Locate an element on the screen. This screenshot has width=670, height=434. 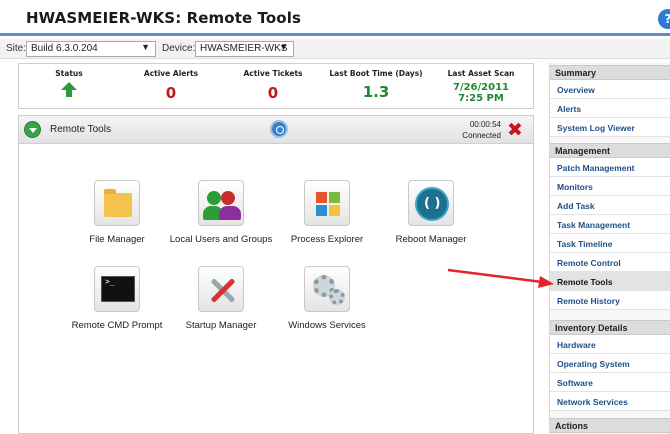
active-tickets-stat: Active Tickets 0 is located at coordinates (273, 86).